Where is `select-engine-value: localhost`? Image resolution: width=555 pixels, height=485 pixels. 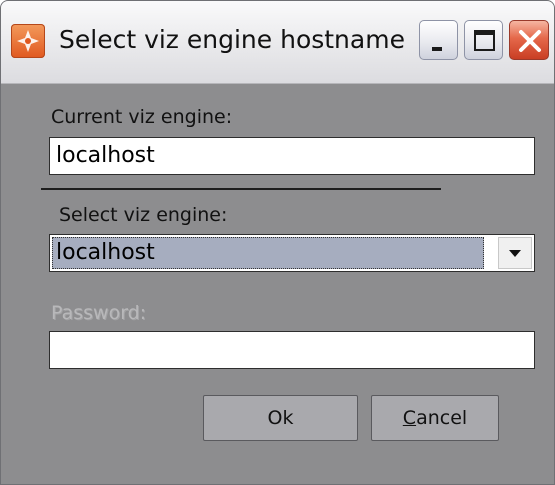
select-engine-value: localhost is located at coordinates (268, 253).